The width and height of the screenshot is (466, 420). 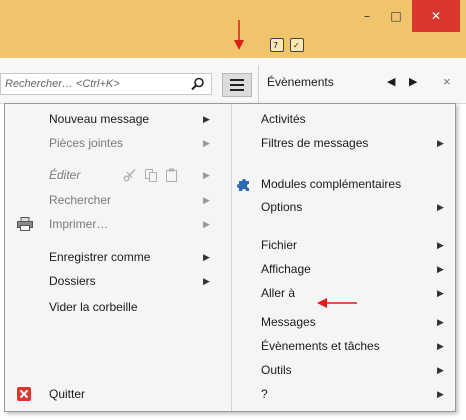 What do you see at coordinates (239, 35) in the screenshot?
I see `annotation-arrow-down` at bounding box center [239, 35].